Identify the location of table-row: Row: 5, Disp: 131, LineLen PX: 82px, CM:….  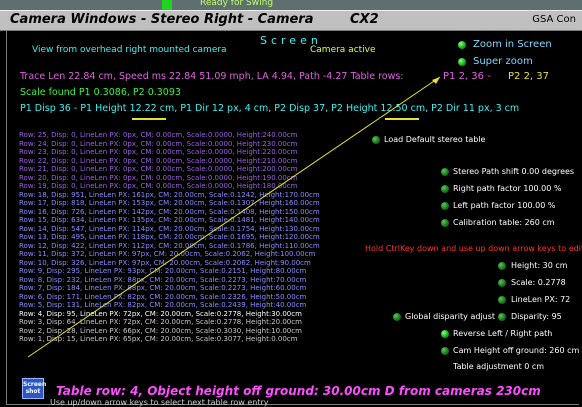
(199, 305).